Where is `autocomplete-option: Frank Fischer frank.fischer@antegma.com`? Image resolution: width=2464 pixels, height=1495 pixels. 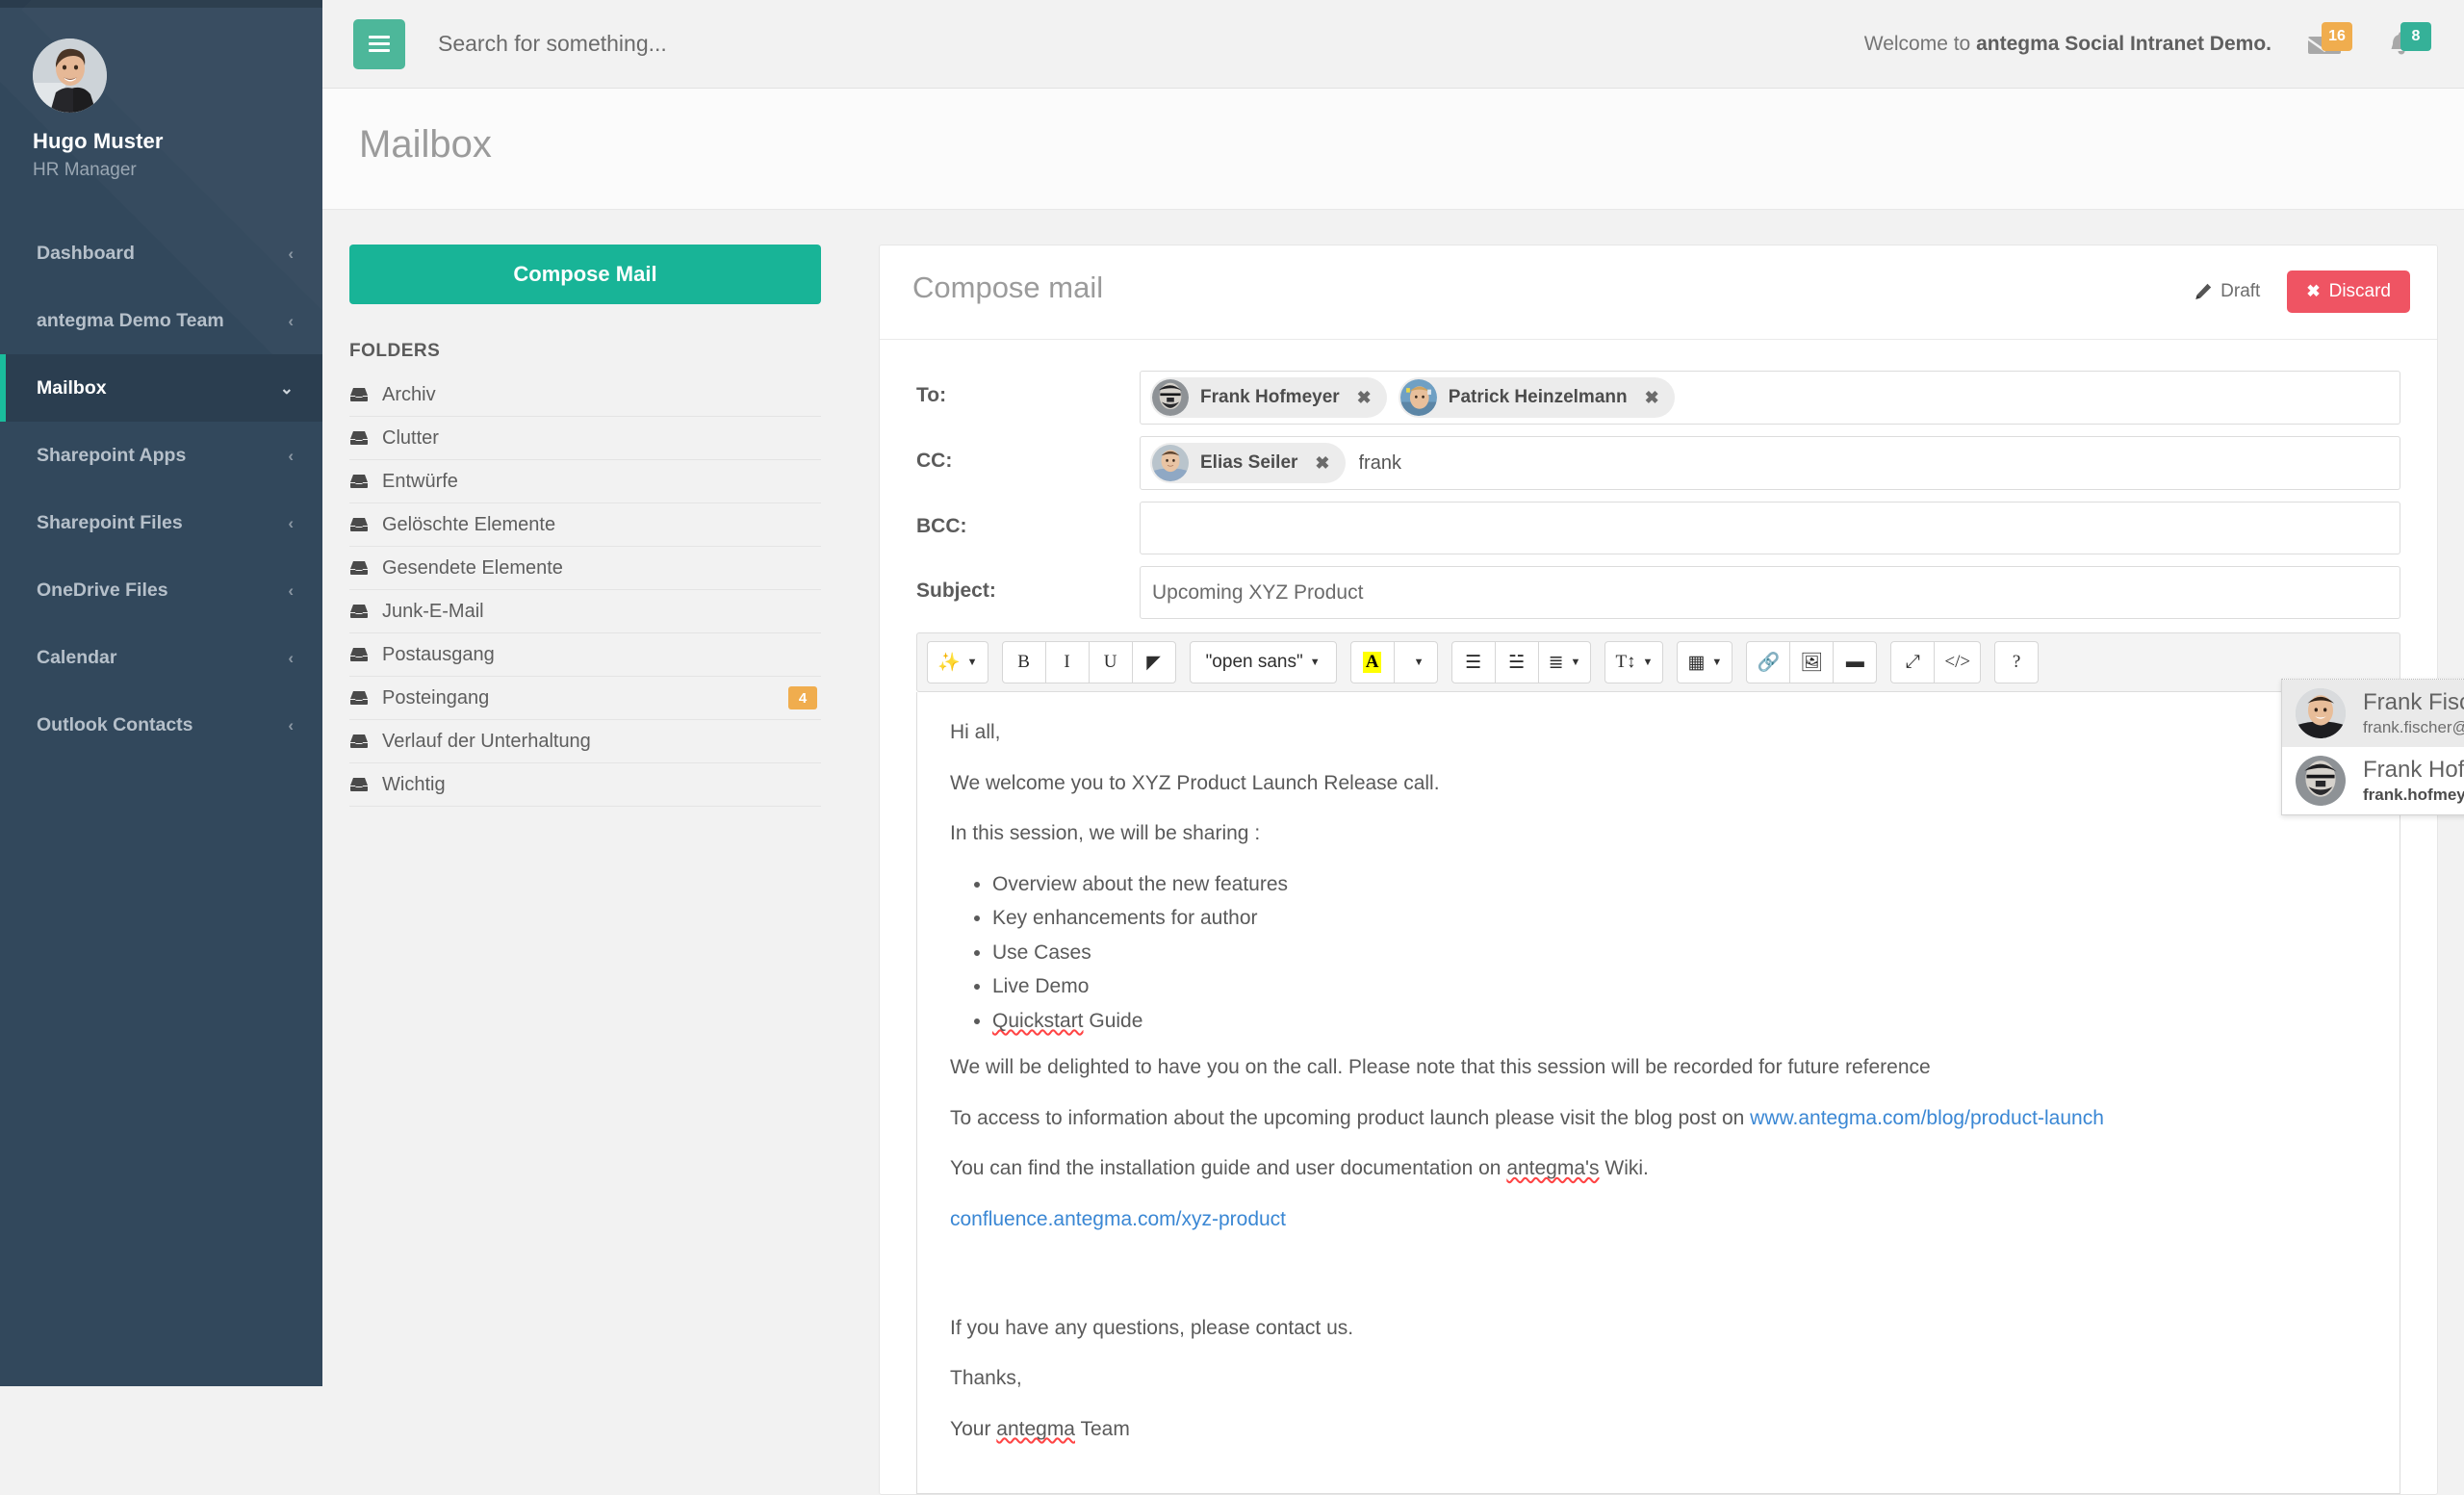 autocomplete-option: Frank Fischer frank.fischer@antegma.com is located at coordinates (2373, 713).